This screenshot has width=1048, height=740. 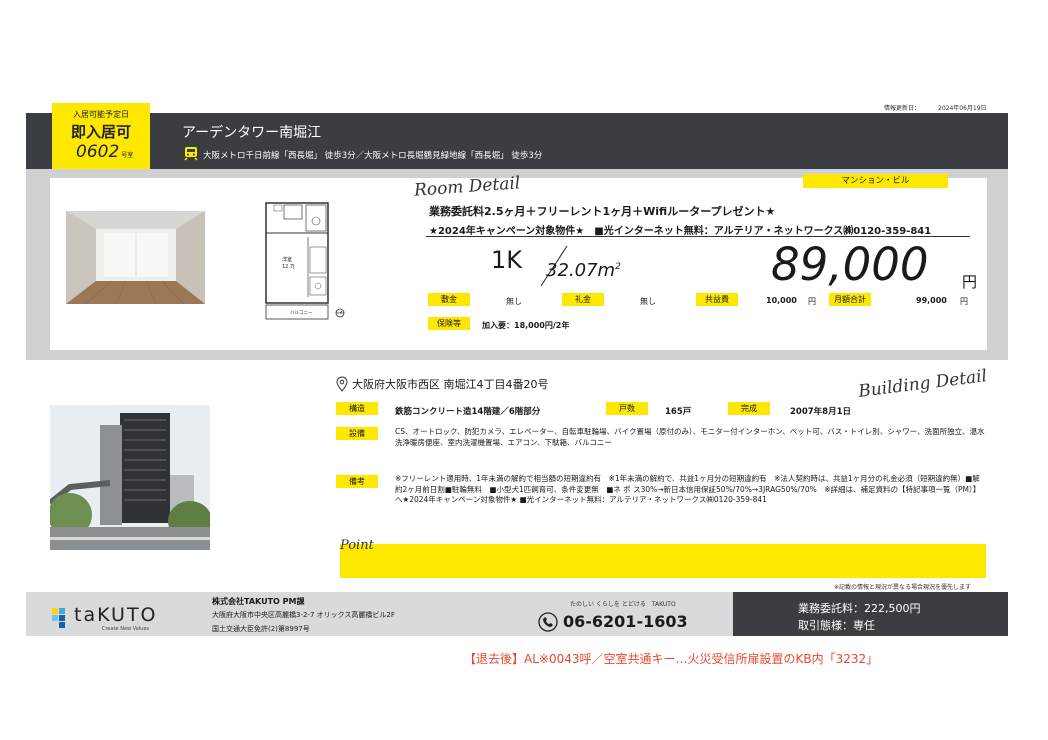 I want to click on room-number-value: 0602, so click(x=98, y=152).